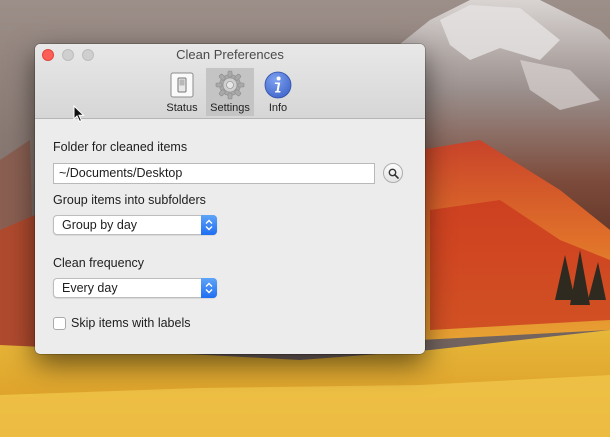 The width and height of the screenshot is (610, 437). Describe the element at coordinates (90, 288) in the screenshot. I see `frequency-popup-value: Every day` at that location.